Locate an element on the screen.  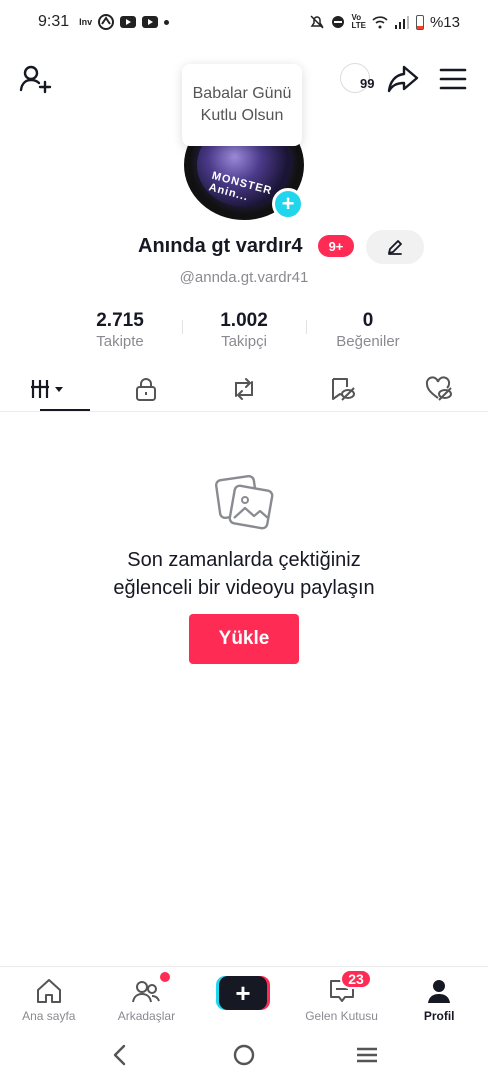
status-time: 9:31 is located at coordinates (54, 21).